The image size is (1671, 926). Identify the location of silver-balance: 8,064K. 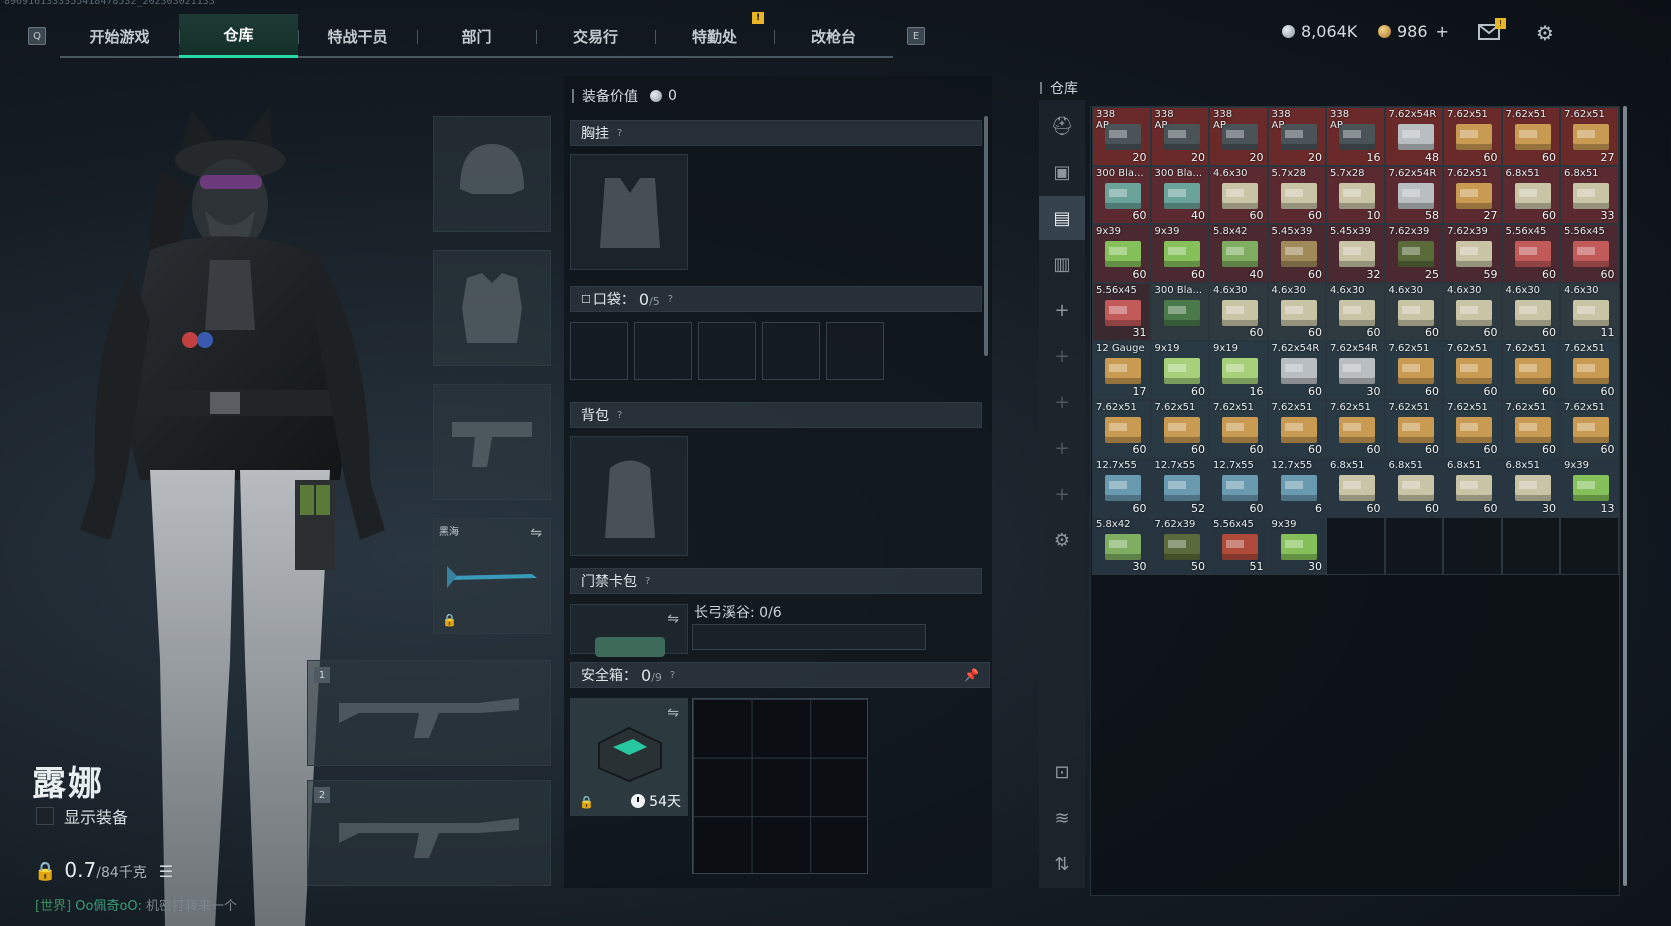
(1319, 31).